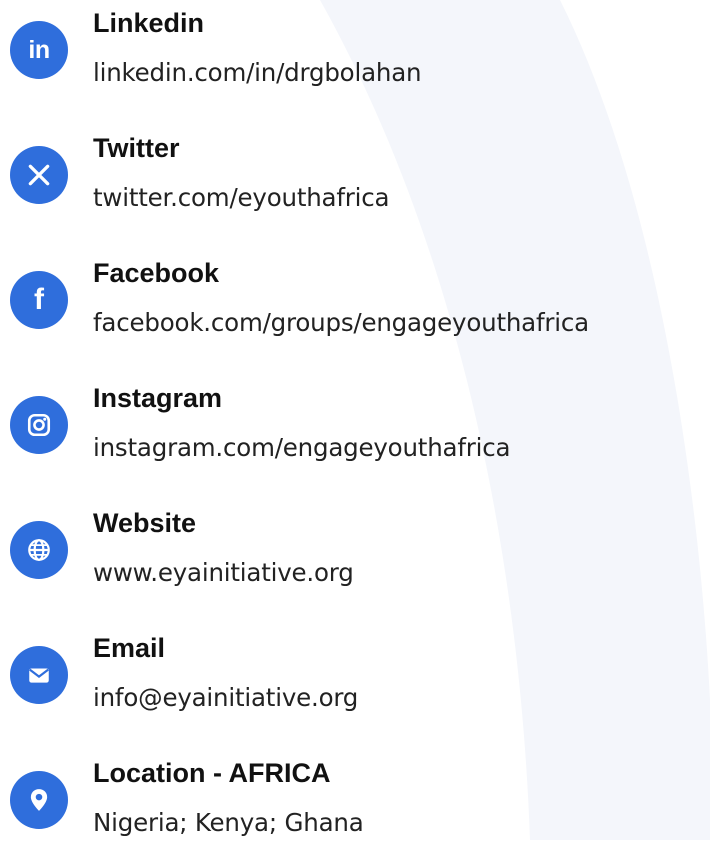 The height and width of the screenshot is (863, 710). I want to click on contact-value-email: info@eyainitiative.org, so click(225, 698).